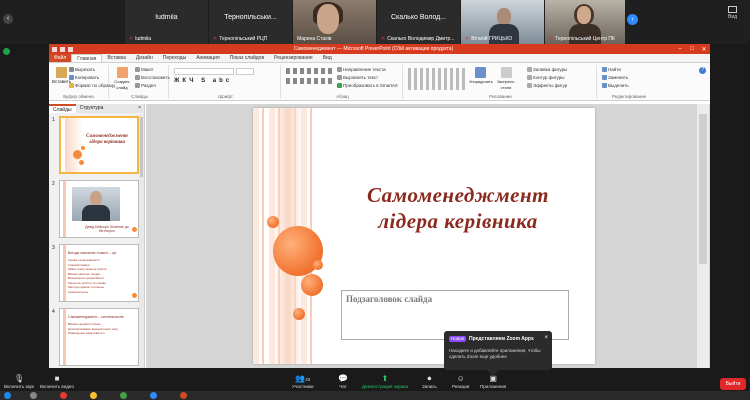 This screenshot has height=400, width=750. What do you see at coordinates (303, 381) in the screenshot?
I see `participants-button: 👥43 Участники` at bounding box center [303, 381].